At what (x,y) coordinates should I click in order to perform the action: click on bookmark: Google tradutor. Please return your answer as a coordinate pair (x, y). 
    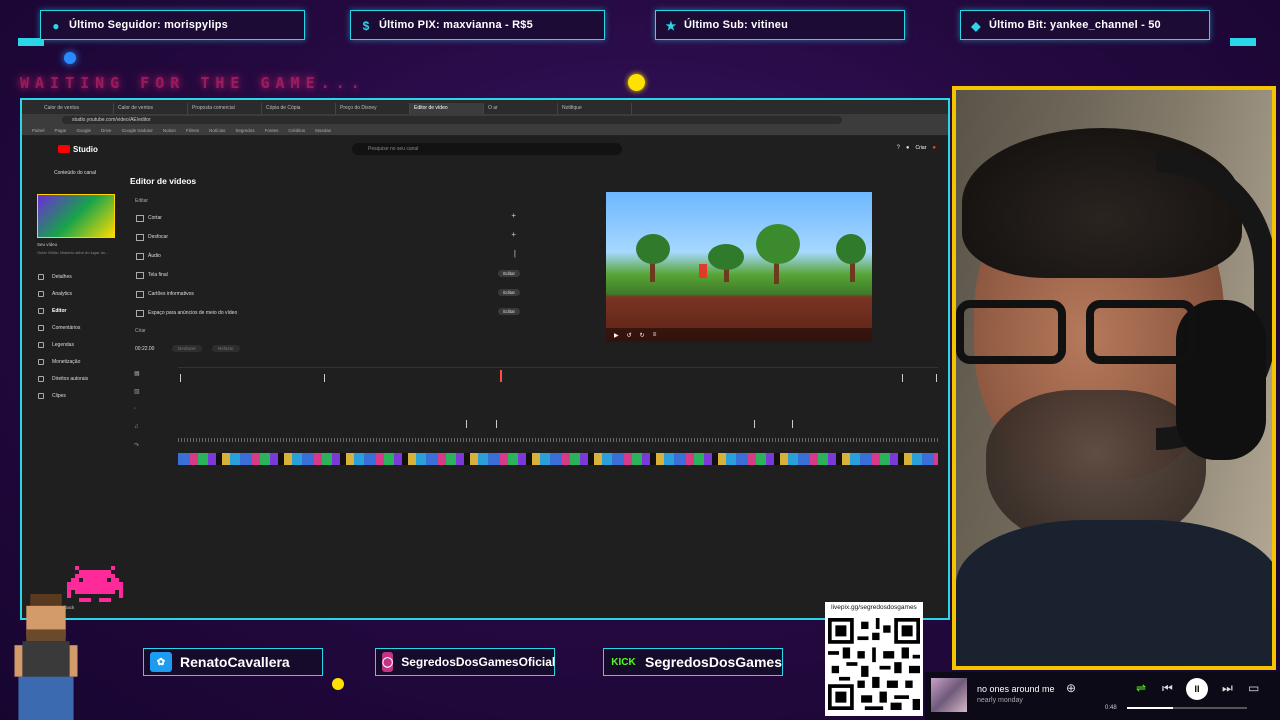
    Looking at the image, I should click on (137, 130).